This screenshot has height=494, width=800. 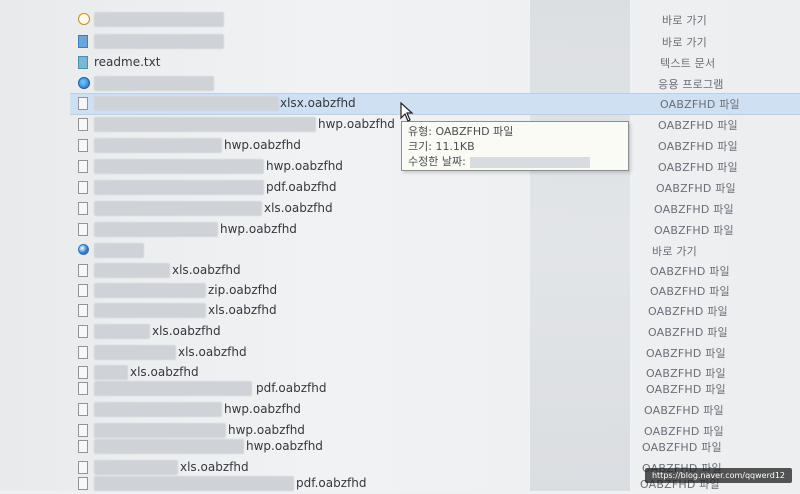 I want to click on tooltip-modified: 수정한 날짜:, so click(x=515, y=161).